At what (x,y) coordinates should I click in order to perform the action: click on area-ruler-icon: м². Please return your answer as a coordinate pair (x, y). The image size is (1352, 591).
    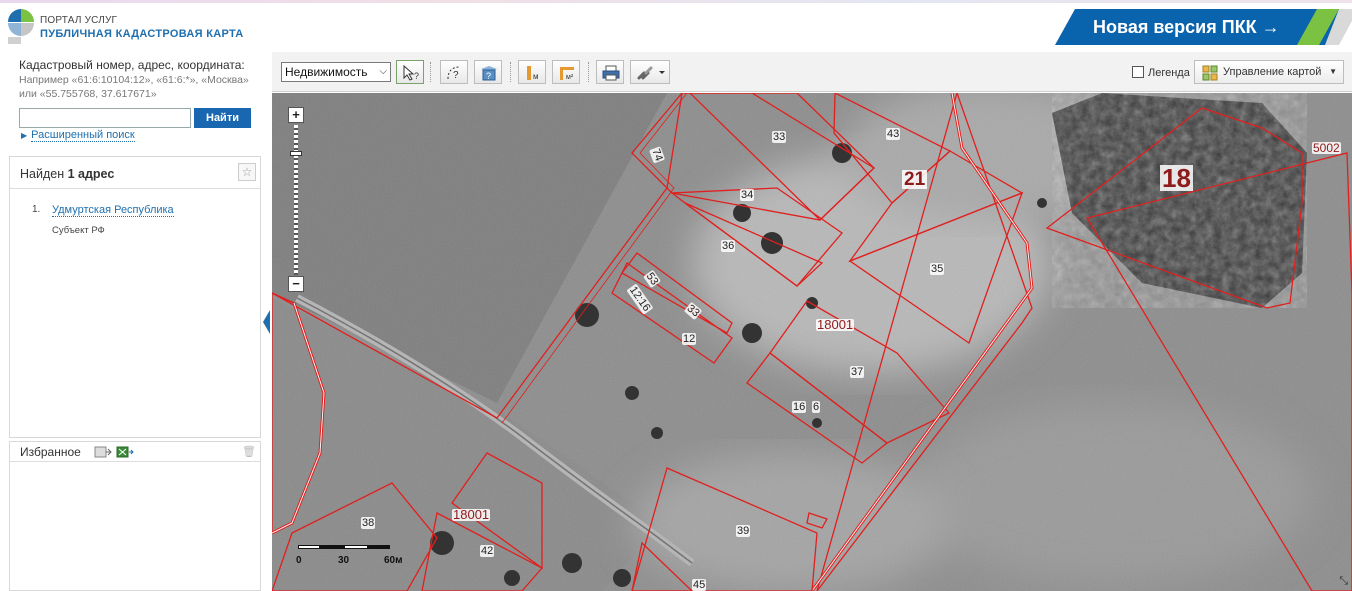
    Looking at the image, I should click on (567, 74).